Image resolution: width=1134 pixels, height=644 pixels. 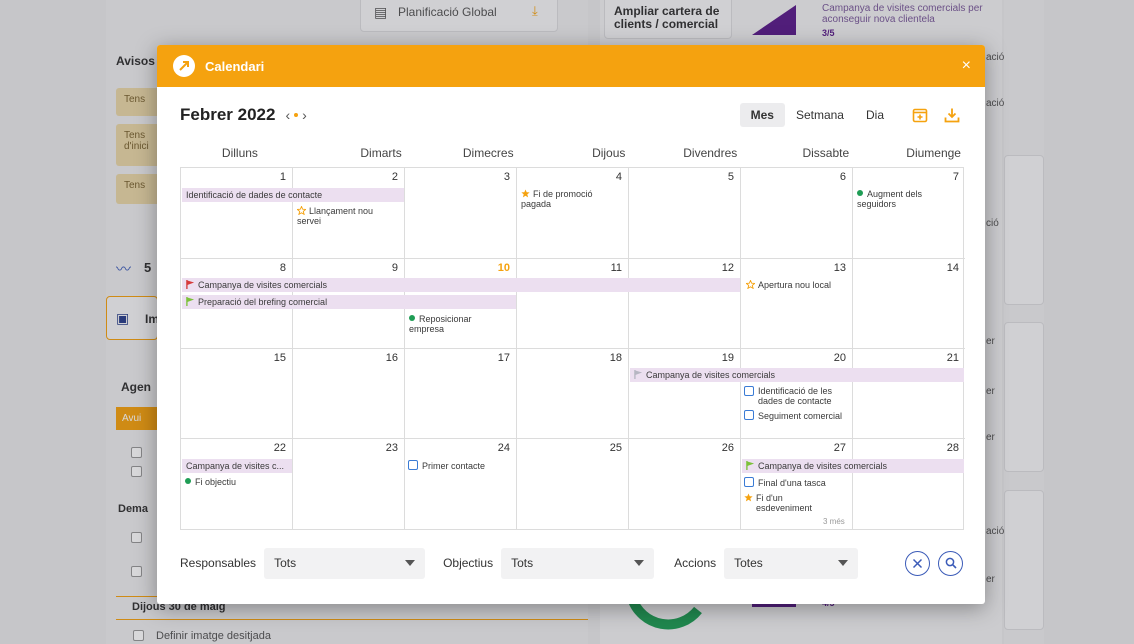 I want to click on day-cell: 18, so click(x=573, y=394).